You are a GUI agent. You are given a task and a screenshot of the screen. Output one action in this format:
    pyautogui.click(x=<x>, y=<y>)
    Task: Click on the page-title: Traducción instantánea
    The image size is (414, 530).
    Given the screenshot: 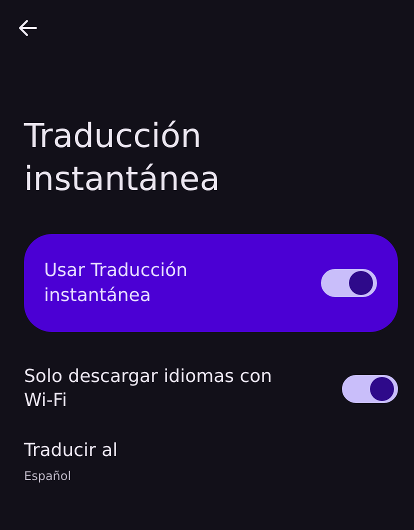 What is the action you would take?
    pyautogui.click(x=122, y=157)
    